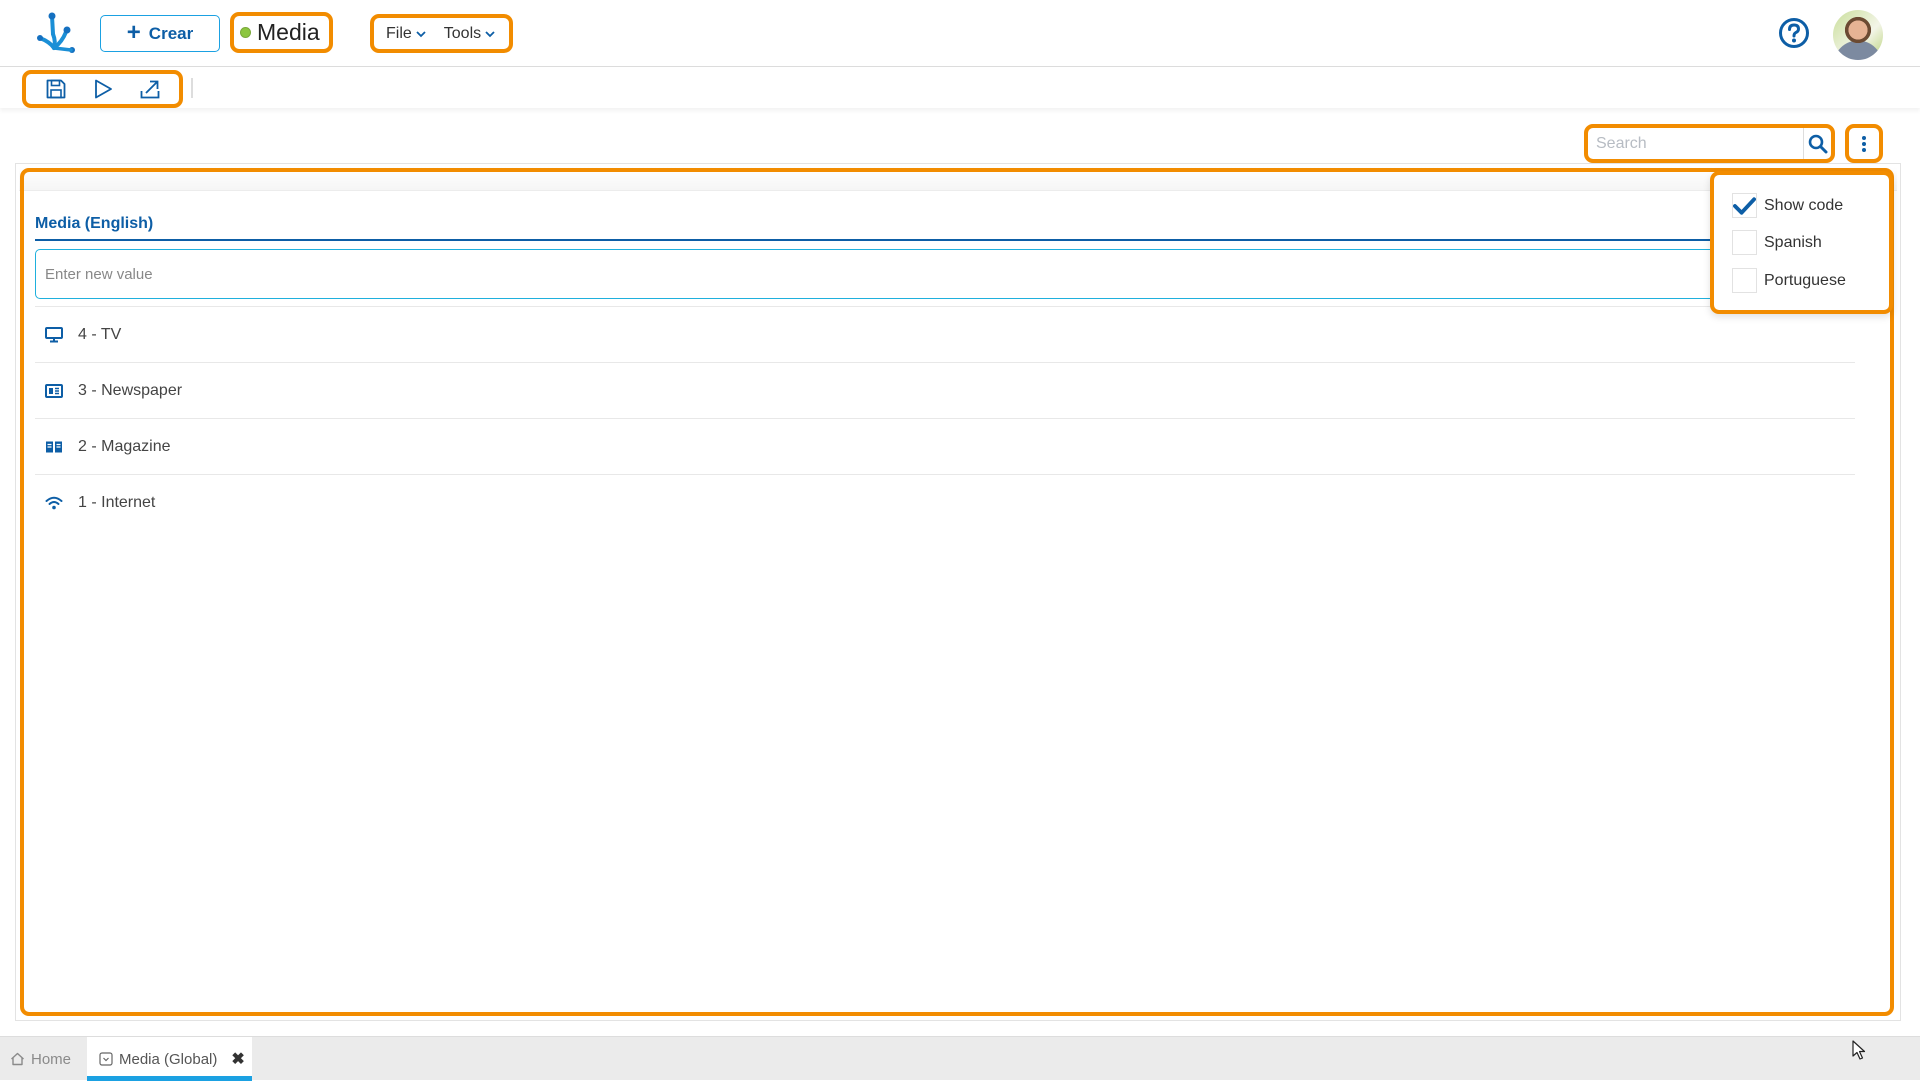  I want to click on active-tab-indicator, so click(169, 1078).